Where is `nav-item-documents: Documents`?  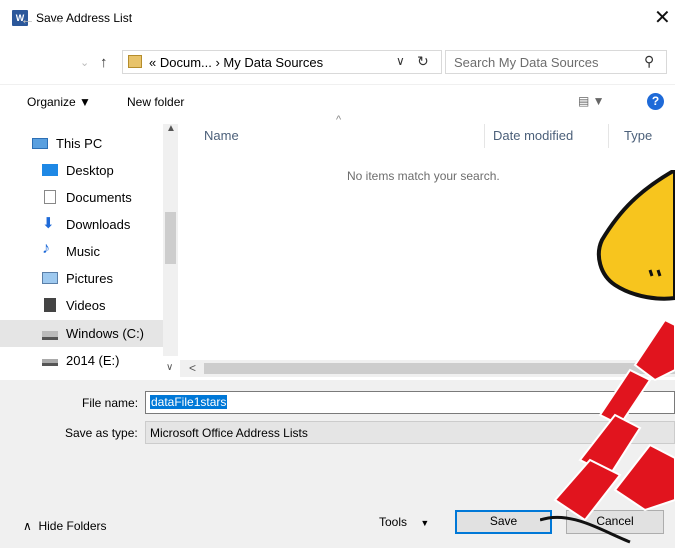 nav-item-documents: Documents is located at coordinates (81, 197).